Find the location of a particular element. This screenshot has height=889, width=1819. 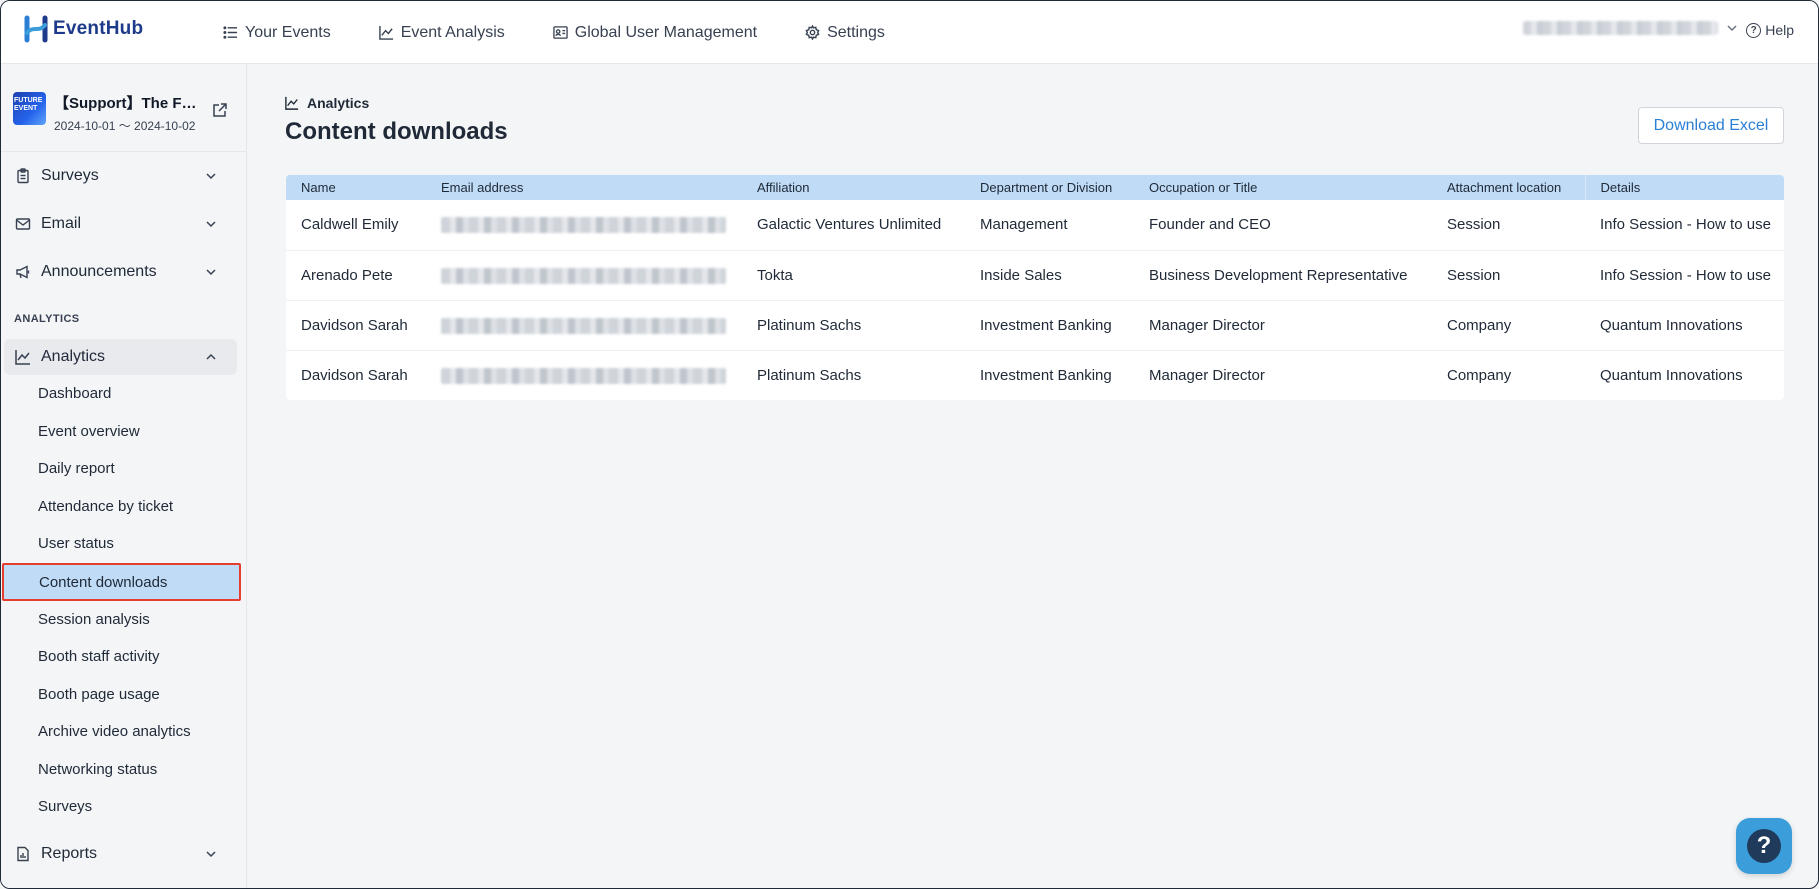

sidebar-item-booth-staff-activity: Booth staff activity is located at coordinates (98, 657).